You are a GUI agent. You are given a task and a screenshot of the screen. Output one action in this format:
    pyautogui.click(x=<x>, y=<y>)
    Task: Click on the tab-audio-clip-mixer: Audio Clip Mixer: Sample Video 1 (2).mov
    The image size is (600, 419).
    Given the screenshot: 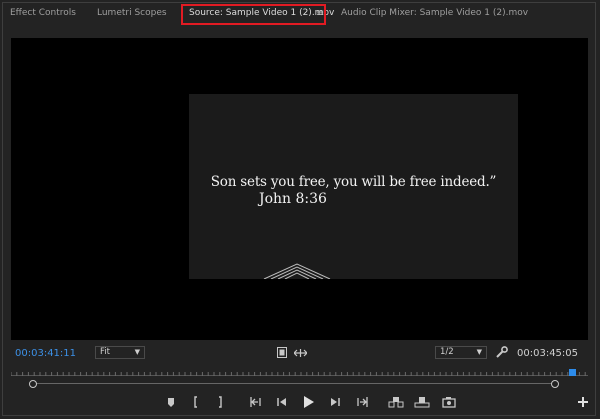 What is the action you would take?
    pyautogui.click(x=434, y=13)
    